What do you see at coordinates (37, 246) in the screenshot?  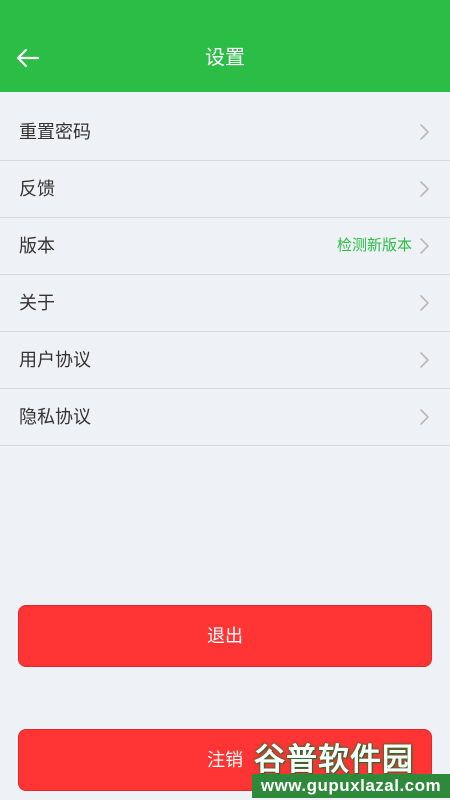 I see `menu-item-label: 版本` at bounding box center [37, 246].